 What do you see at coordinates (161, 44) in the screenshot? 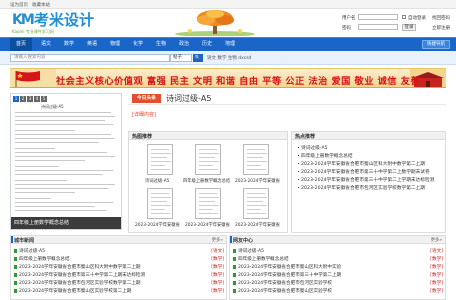
I see `nav-item-biology: 生物` at bounding box center [161, 44].